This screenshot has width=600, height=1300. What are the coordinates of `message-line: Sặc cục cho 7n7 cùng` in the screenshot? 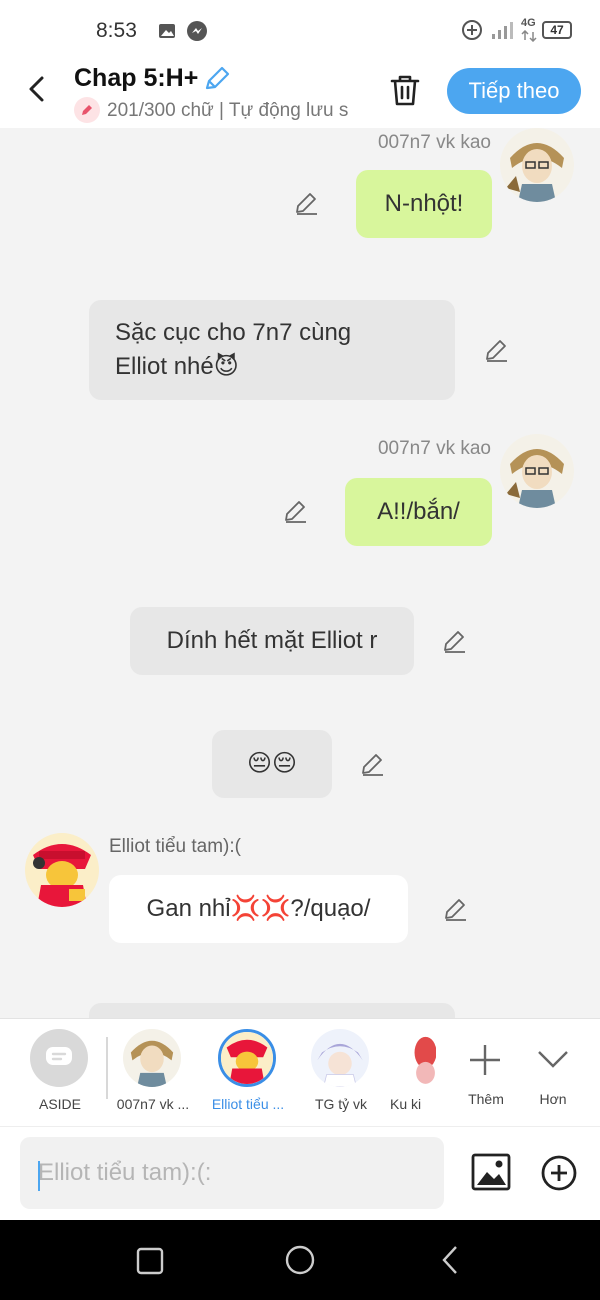 It's located at (233, 332).